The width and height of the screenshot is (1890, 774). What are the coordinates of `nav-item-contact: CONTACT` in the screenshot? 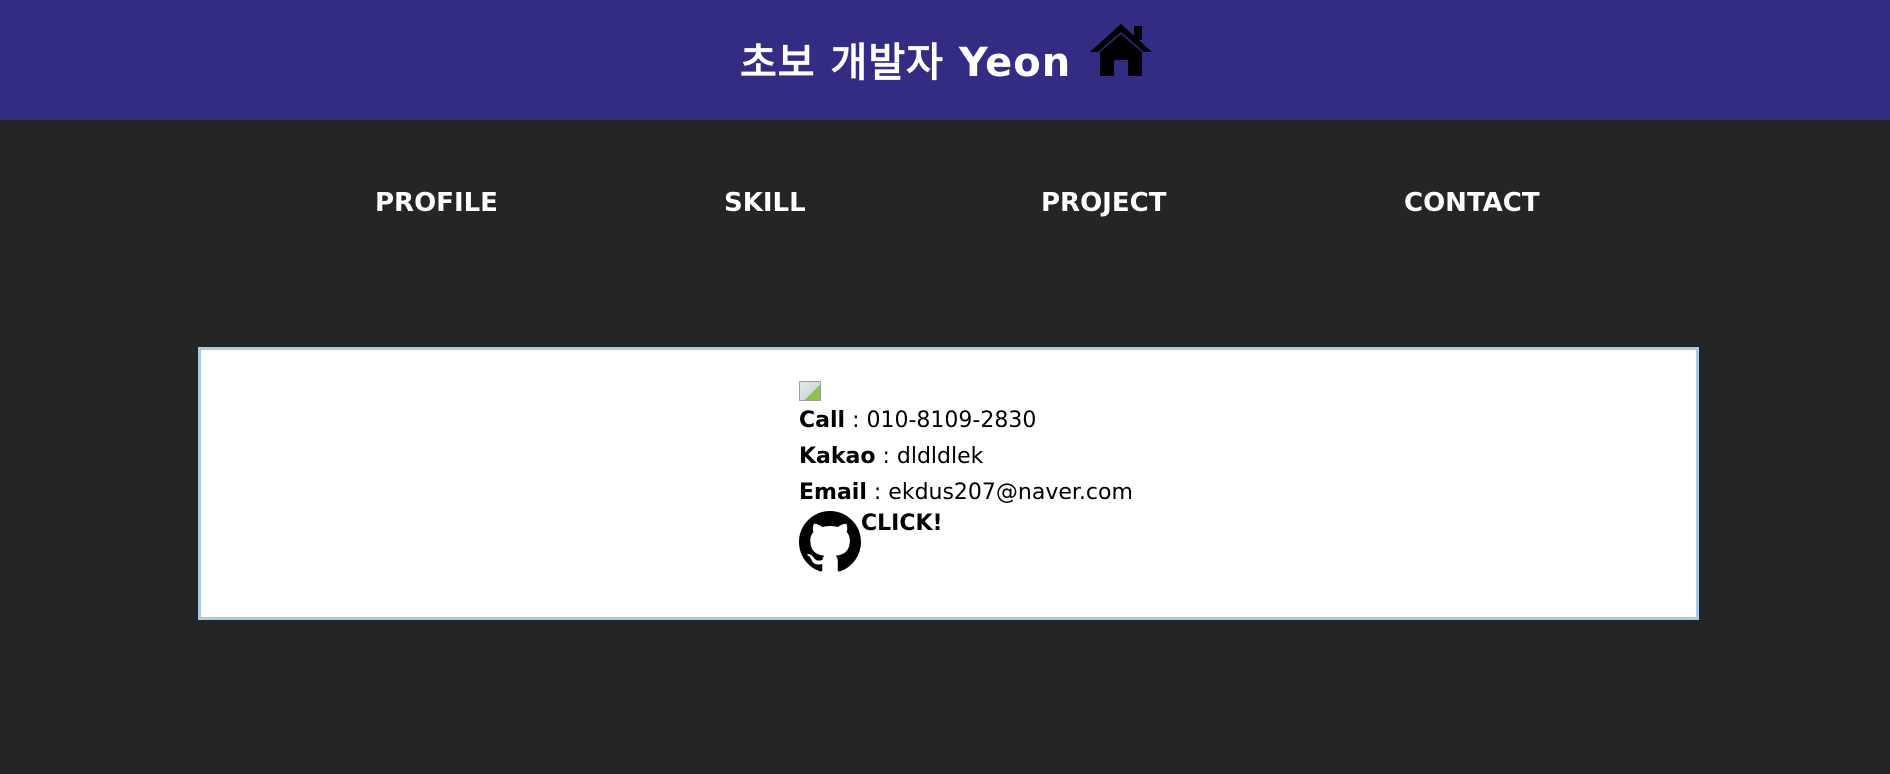 It's located at (1472, 203).